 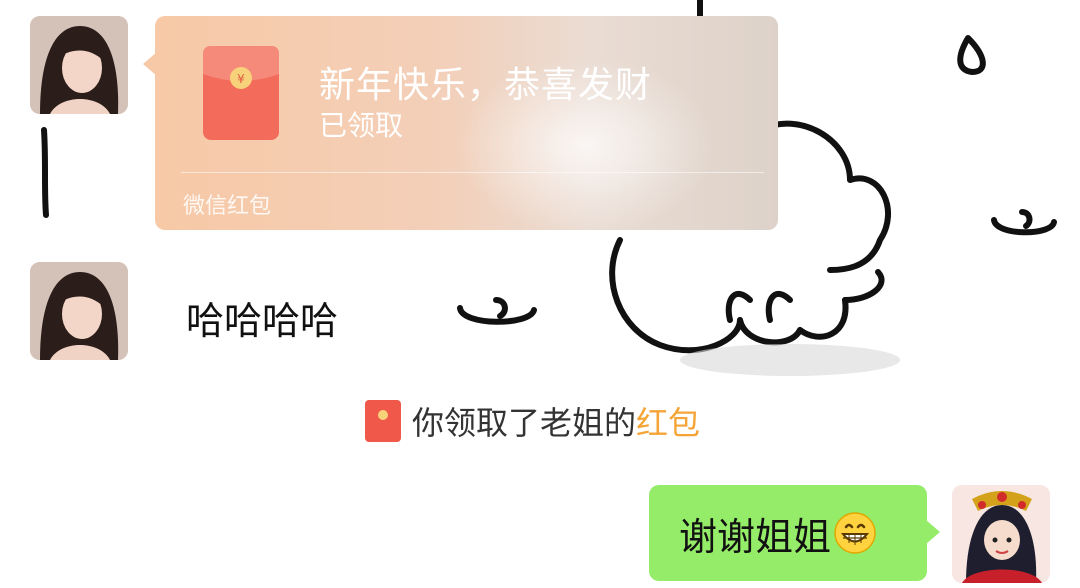 What do you see at coordinates (241, 93) in the screenshot?
I see `red-envelope-icon: ¥` at bounding box center [241, 93].